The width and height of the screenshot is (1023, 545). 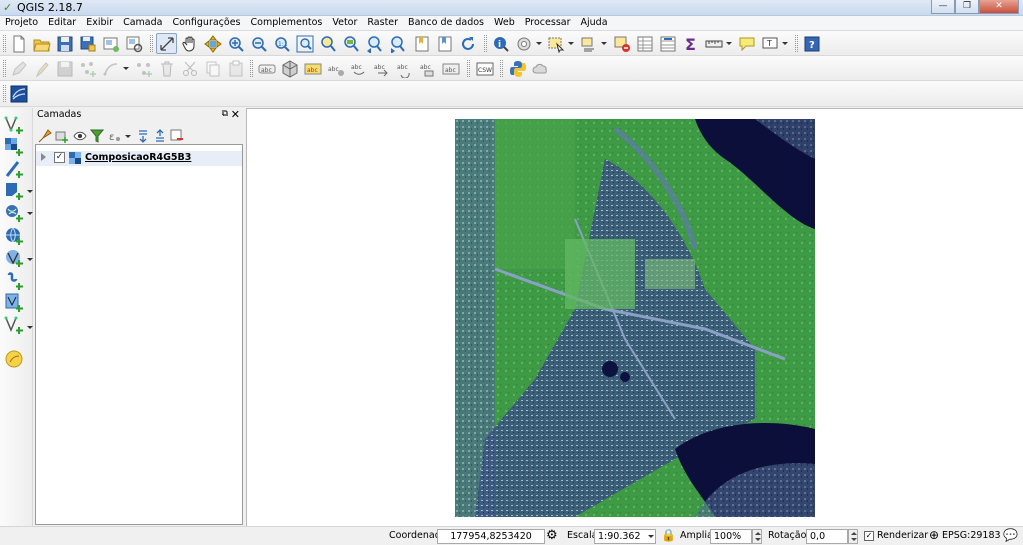 I want to click on help-icon: ?, so click(x=811, y=43).